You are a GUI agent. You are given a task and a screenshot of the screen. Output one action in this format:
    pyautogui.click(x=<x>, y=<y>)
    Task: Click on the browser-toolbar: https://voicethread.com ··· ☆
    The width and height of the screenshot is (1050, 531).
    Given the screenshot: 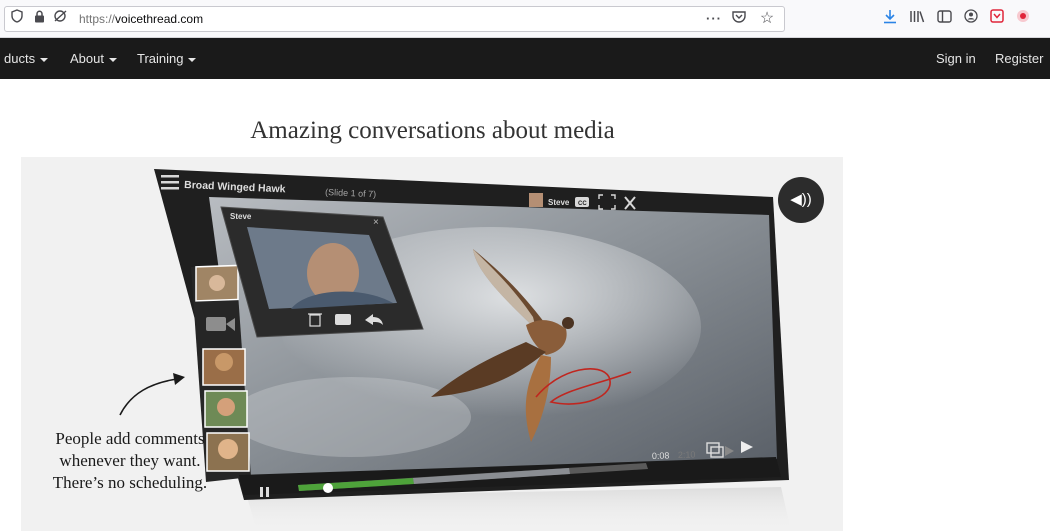 What is the action you would take?
    pyautogui.click(x=525, y=19)
    